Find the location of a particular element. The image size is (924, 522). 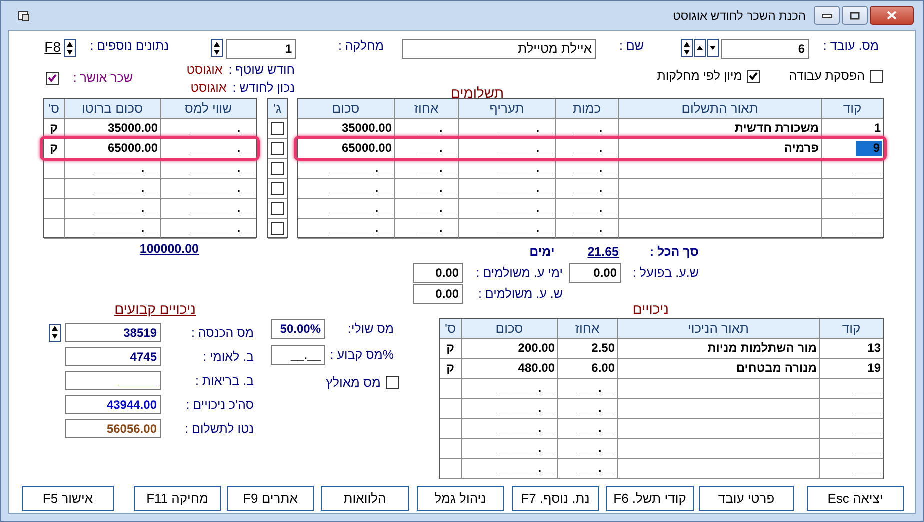

column-header: סכום ברוטו is located at coordinates (112, 109).